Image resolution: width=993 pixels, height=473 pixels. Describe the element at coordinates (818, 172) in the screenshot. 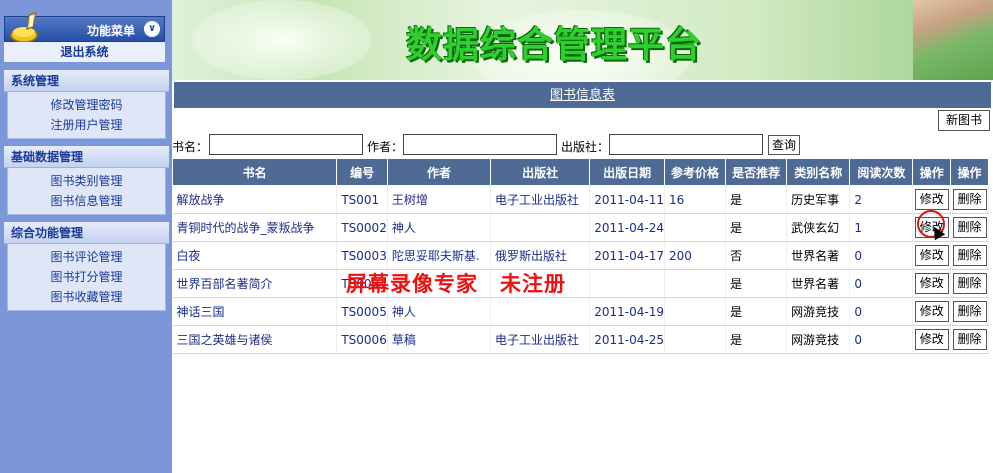

I see `col-header-category: 类别名称` at that location.